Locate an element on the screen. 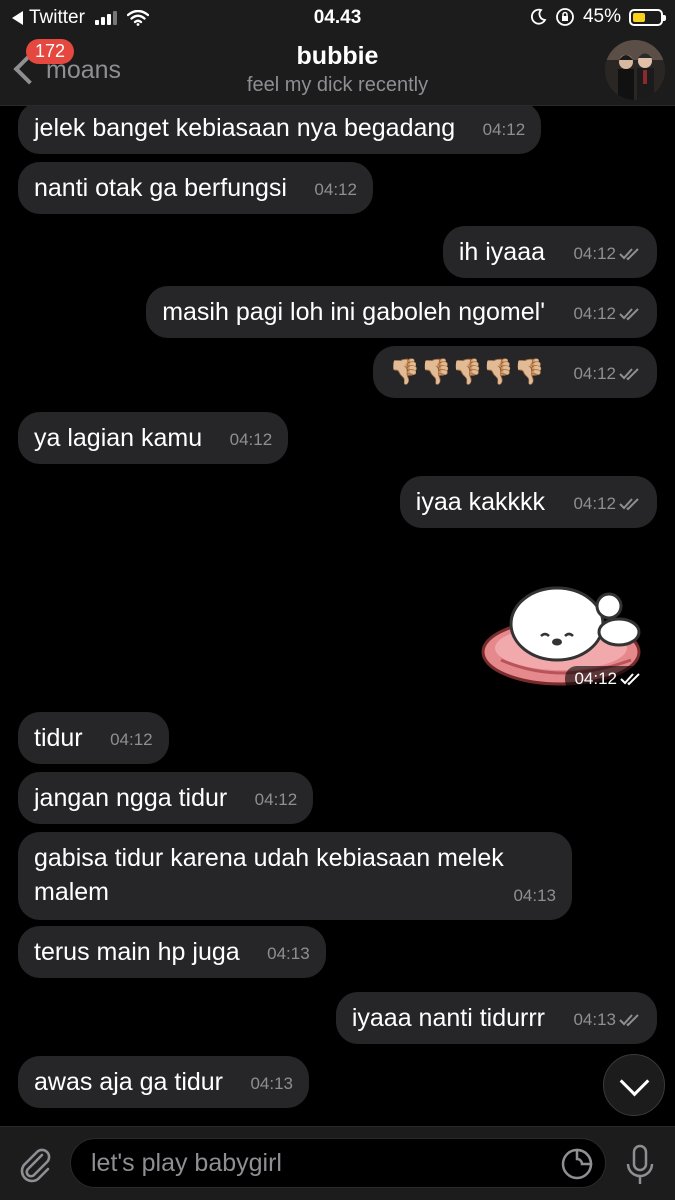 The image size is (675, 1200). message-input: let's play babygirl is located at coordinates (338, 1163).